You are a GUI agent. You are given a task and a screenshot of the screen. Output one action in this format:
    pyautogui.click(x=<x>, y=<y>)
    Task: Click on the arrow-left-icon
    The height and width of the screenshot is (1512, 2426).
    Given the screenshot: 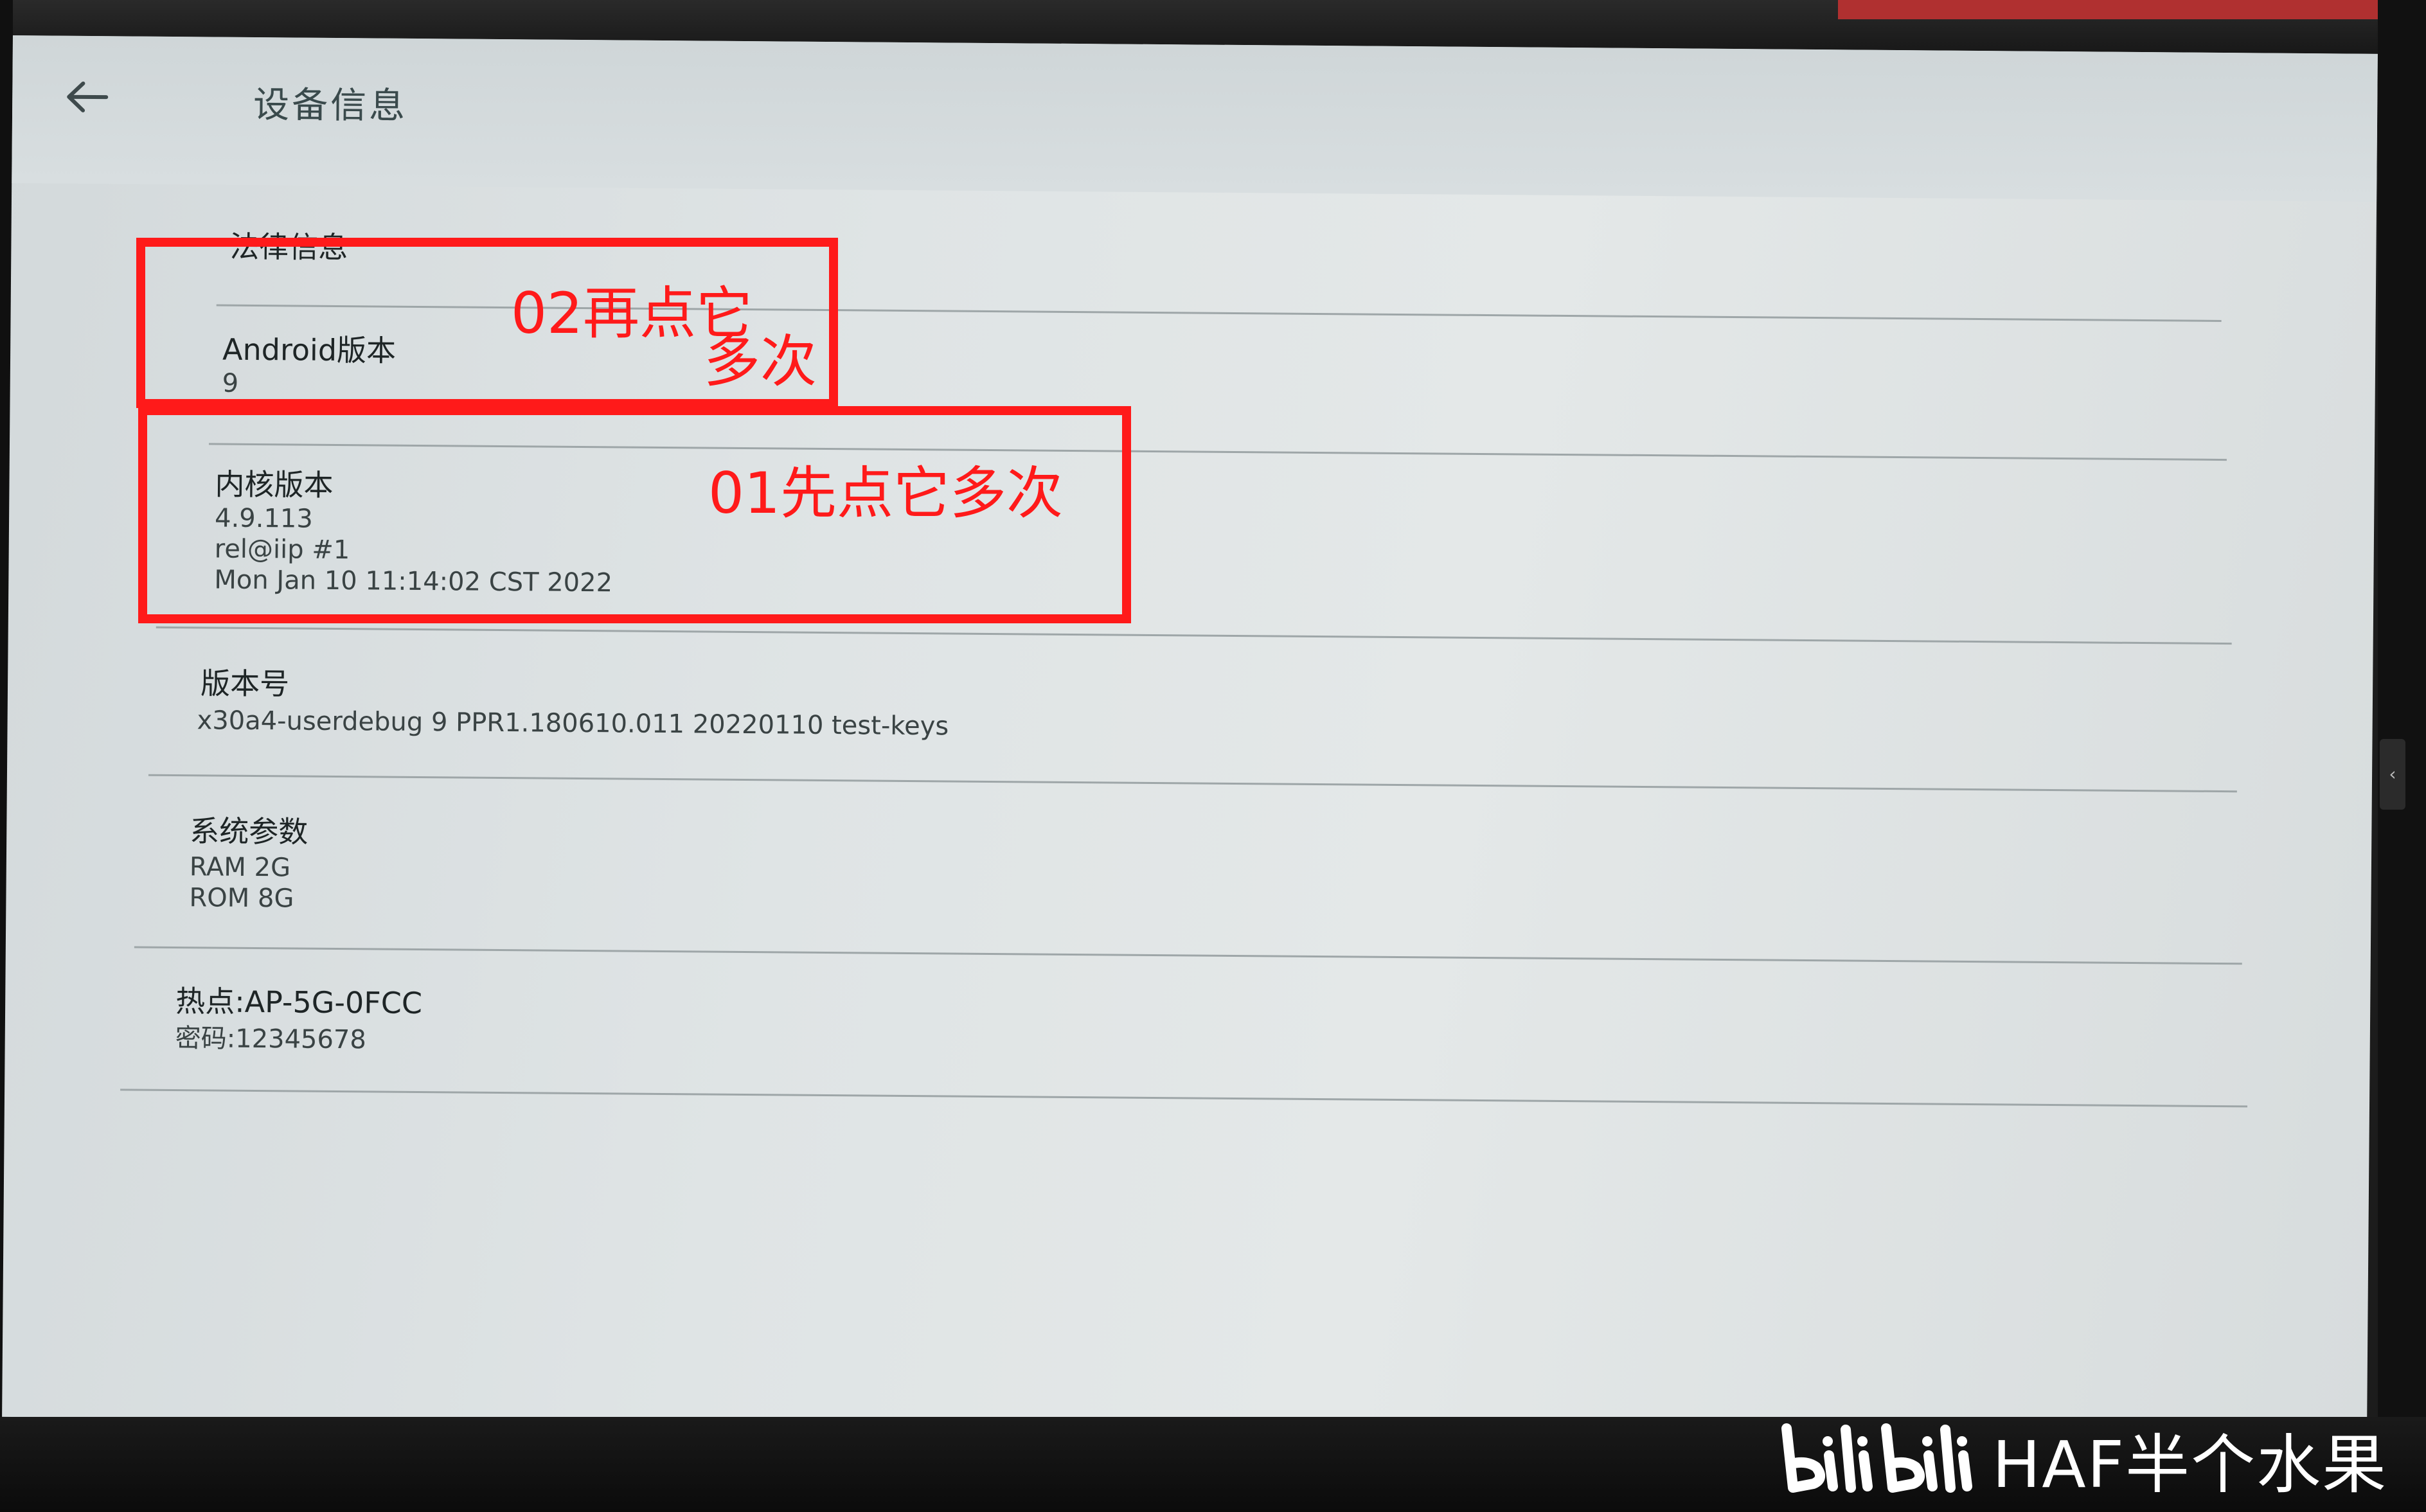 What is the action you would take?
    pyautogui.click(x=86, y=97)
    